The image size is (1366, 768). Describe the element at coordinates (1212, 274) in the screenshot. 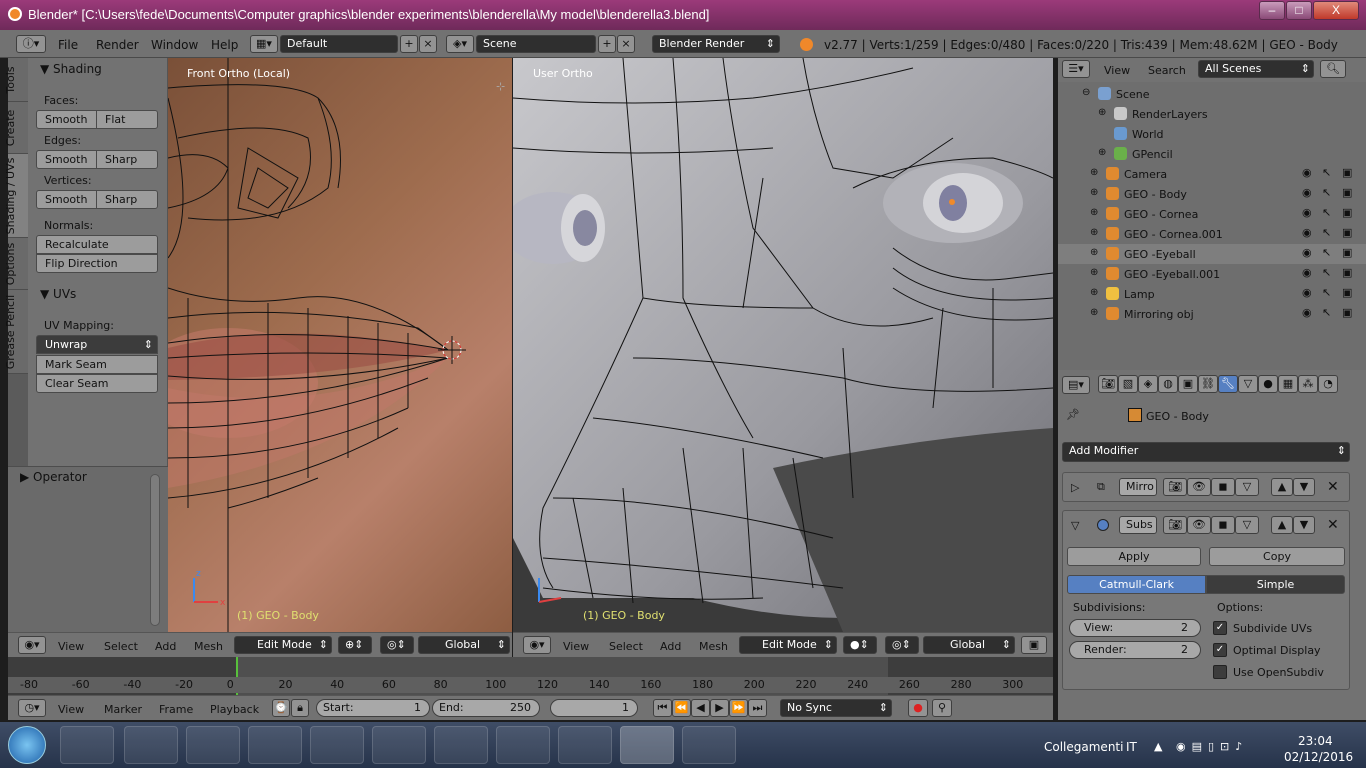

I see `outliner-item: GEO -Eyeball.001 ⊕ ◉ ↖ ▣` at that location.